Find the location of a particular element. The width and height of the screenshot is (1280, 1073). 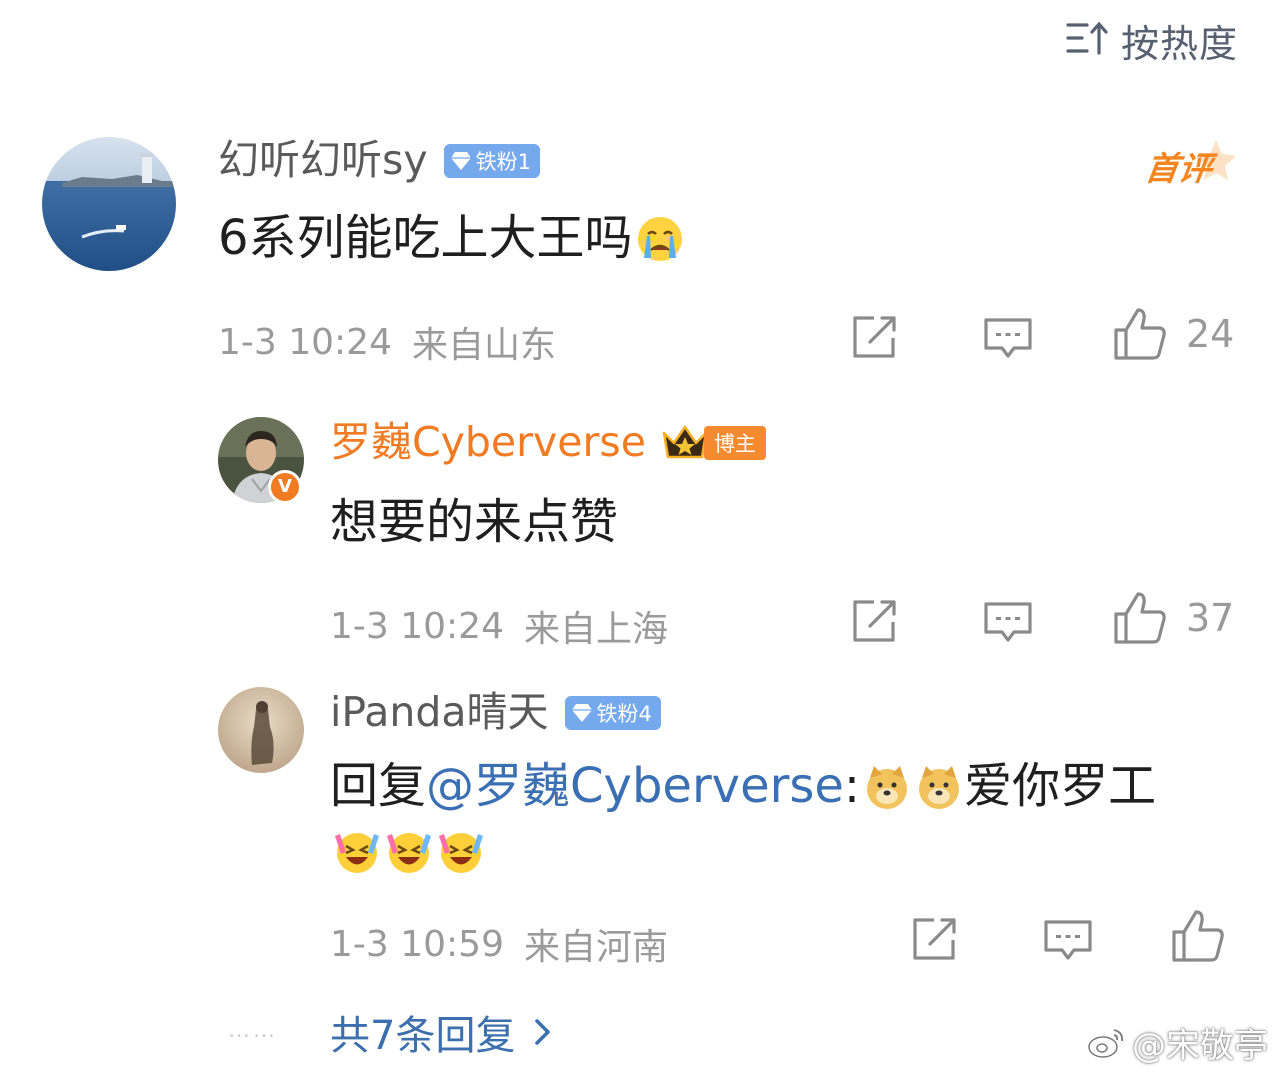

fan-level-badge: 铁粉4 is located at coordinates (612, 712).